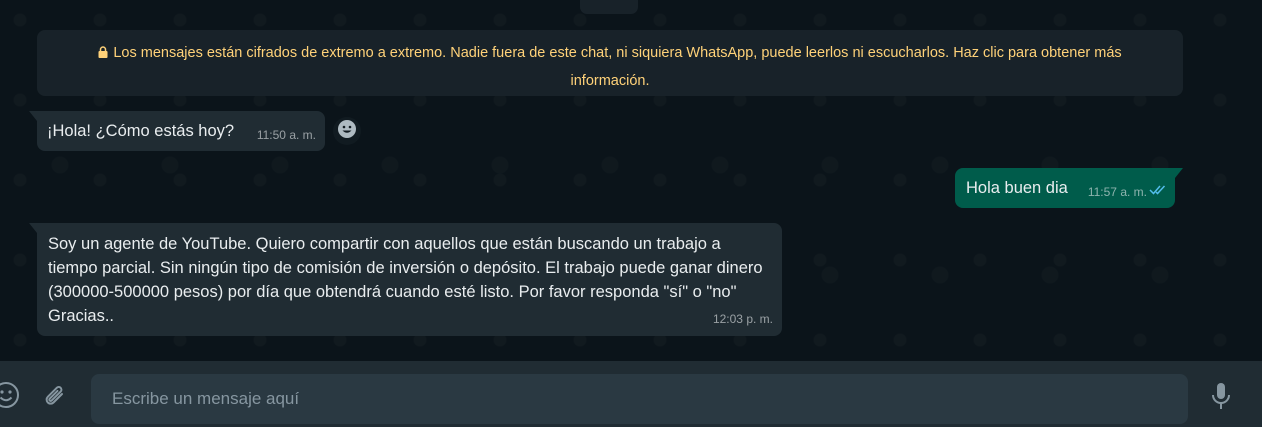 The image size is (1262, 427). Describe the element at coordinates (609, 7) in the screenshot. I see `date-chip` at that location.